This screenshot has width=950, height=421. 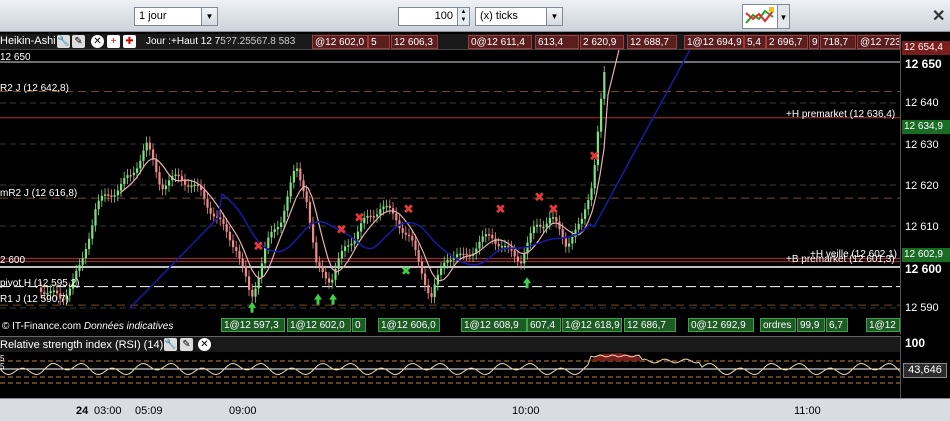 I want to click on time-label: 05:09, so click(x=149, y=411).